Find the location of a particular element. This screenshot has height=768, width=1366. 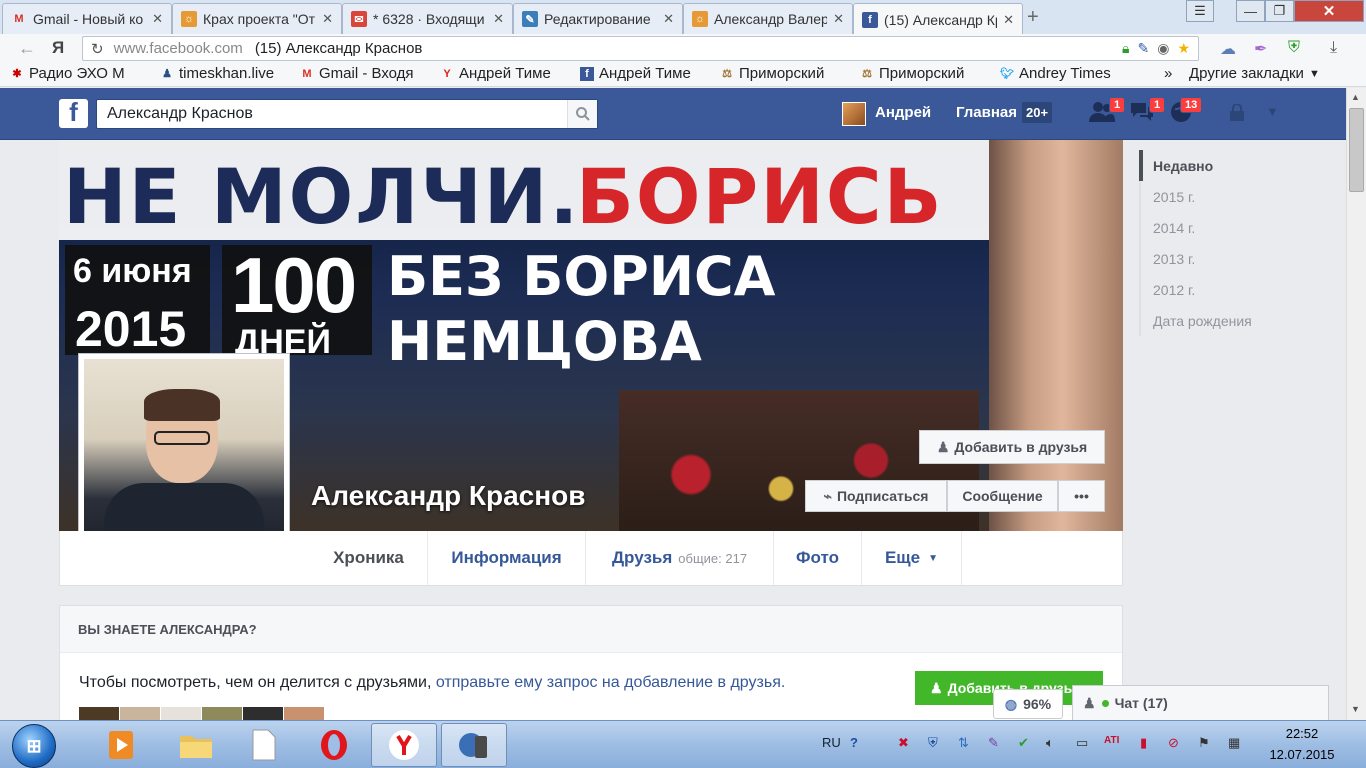

vertical-scrollbar: ▲ ▼ is located at coordinates (1356, 404).